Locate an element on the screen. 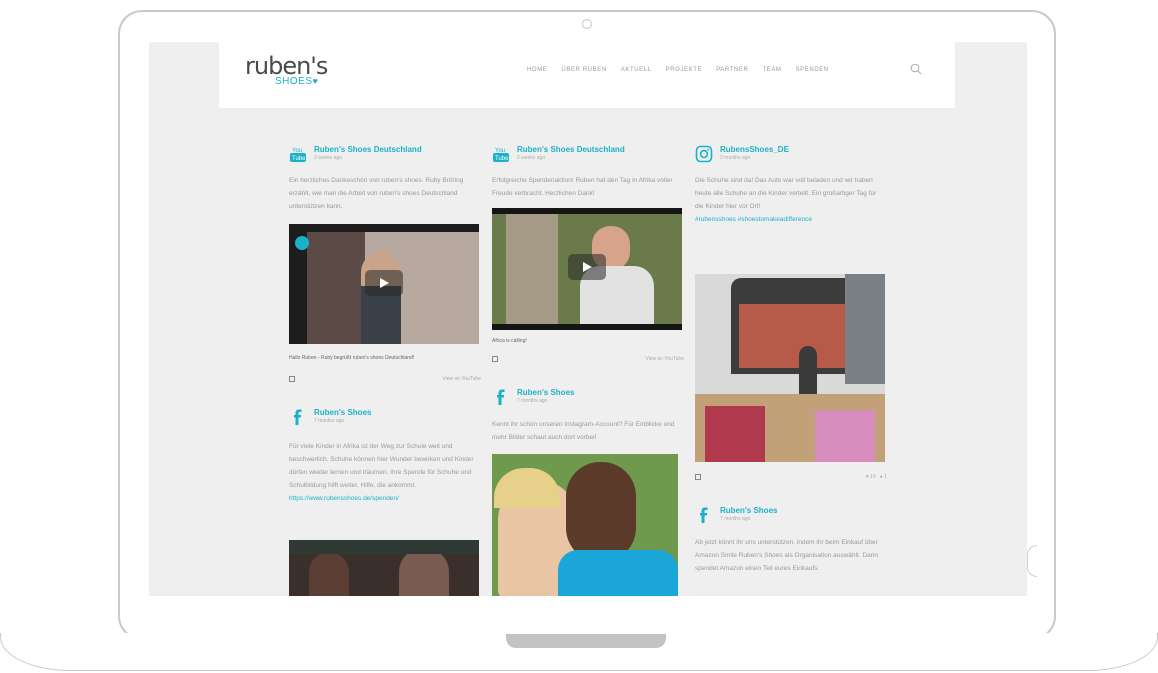 Image resolution: width=1158 pixels, height=673 pixels. nav-projects: PROJEKTE is located at coordinates (684, 70).